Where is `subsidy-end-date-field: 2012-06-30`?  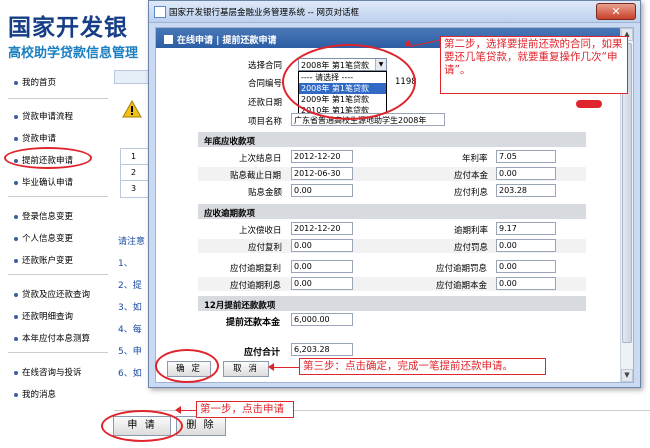 subsidy-end-date-field: 2012-06-30 is located at coordinates (322, 173).